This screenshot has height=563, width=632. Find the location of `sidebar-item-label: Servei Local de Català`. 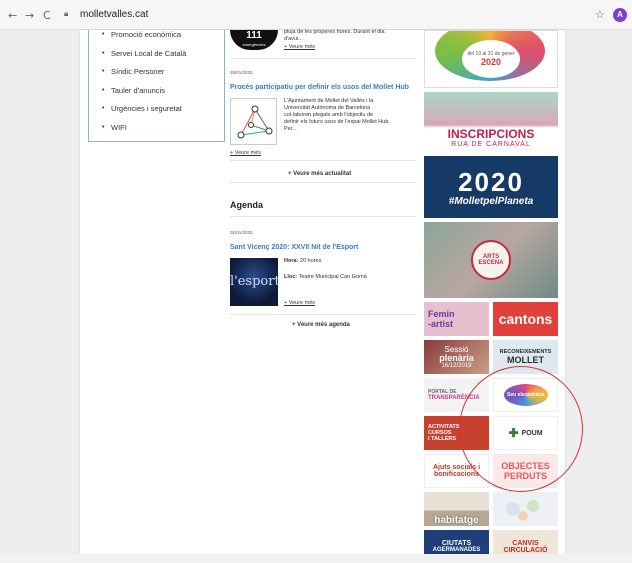

sidebar-item-label: Servei Local de Català is located at coordinates (149, 53).